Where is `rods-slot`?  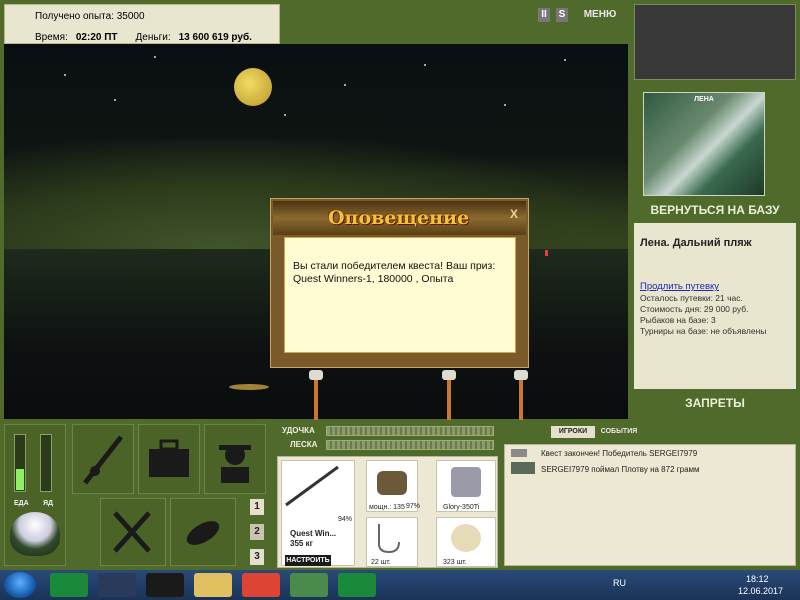
rods-slot is located at coordinates (103, 459).